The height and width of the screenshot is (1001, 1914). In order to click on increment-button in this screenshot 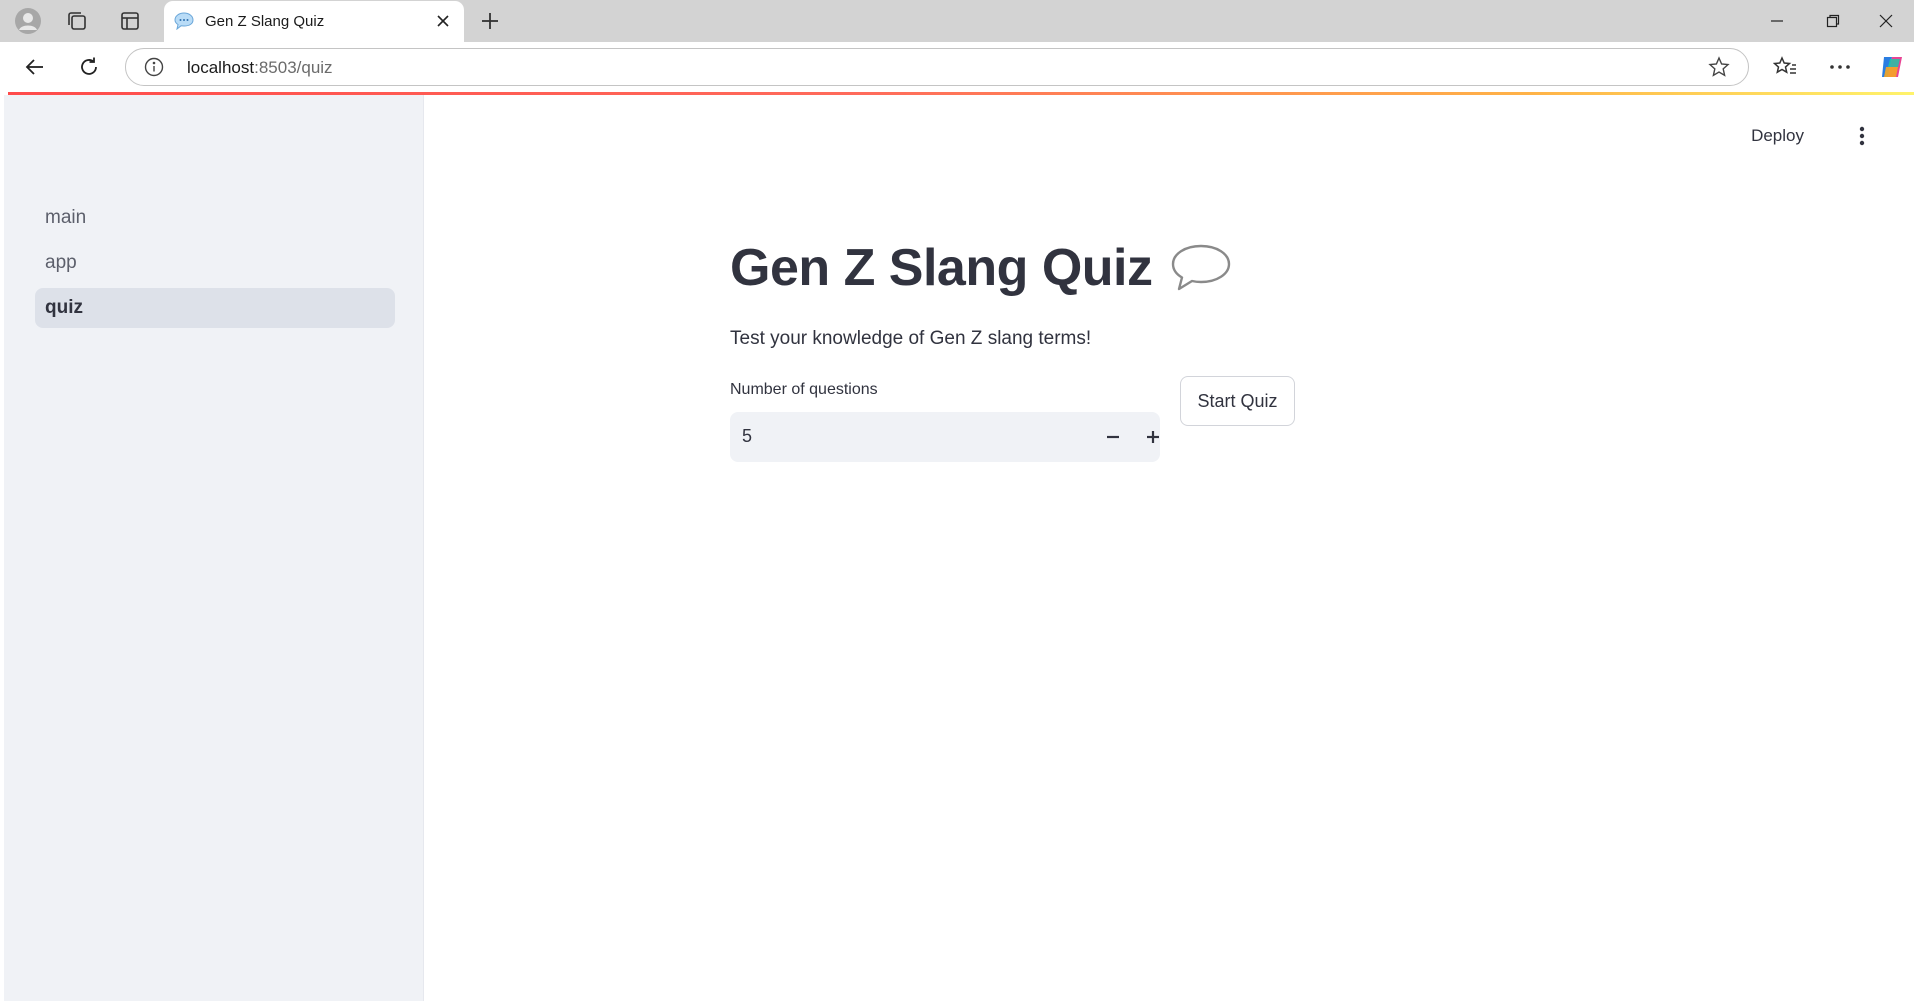, I will do `click(1153, 437)`.